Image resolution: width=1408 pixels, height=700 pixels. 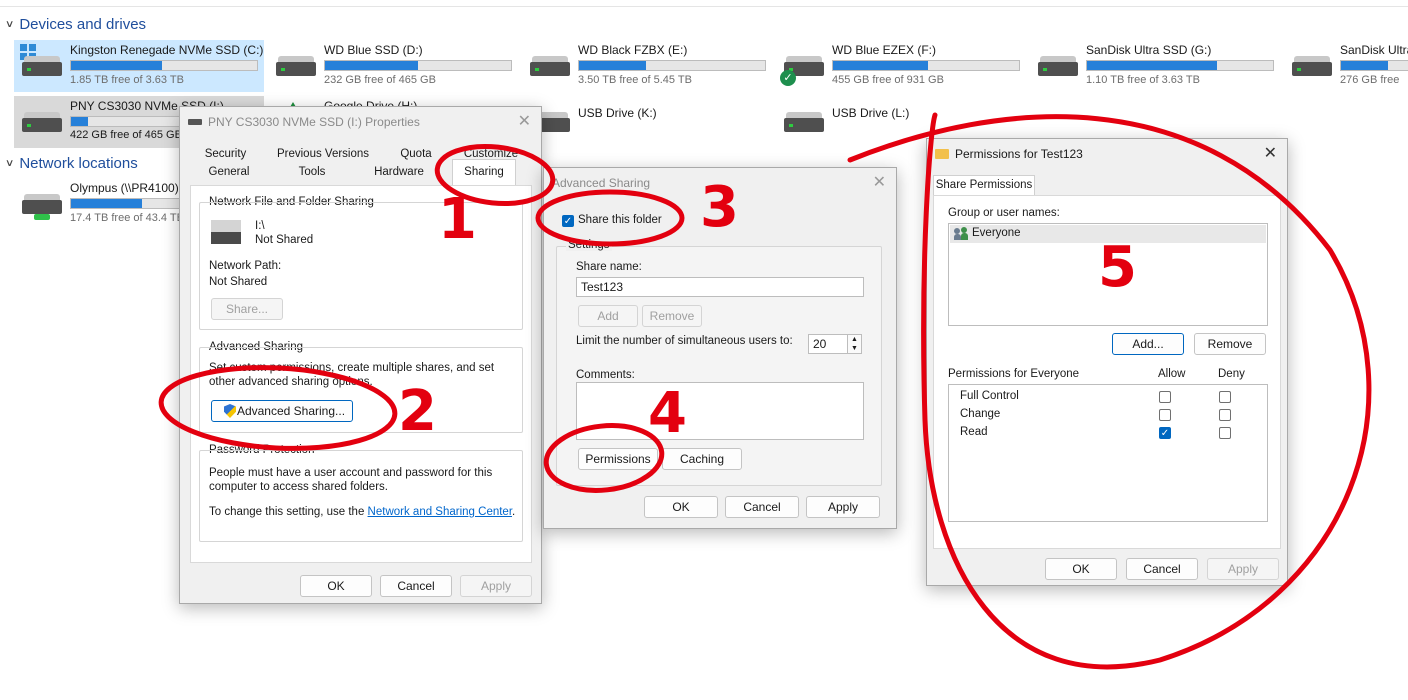 What do you see at coordinates (278, 408) in the screenshot?
I see `circle-advanced-sharing` at bounding box center [278, 408].